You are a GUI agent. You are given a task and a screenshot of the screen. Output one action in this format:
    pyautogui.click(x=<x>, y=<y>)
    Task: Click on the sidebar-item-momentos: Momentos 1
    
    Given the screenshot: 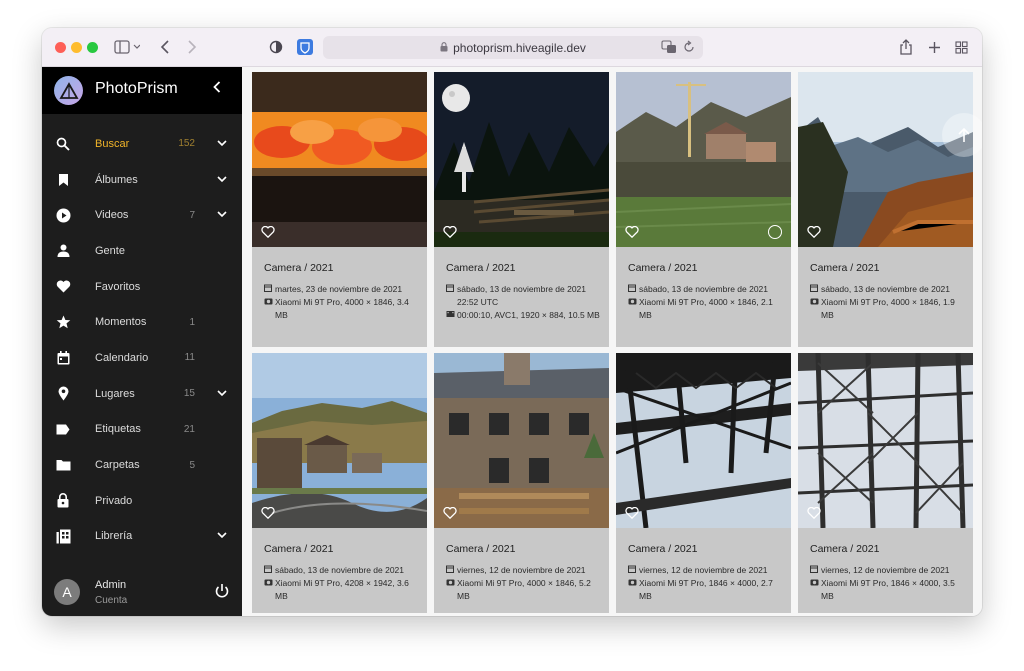 What is the action you would take?
    pyautogui.click(x=142, y=322)
    